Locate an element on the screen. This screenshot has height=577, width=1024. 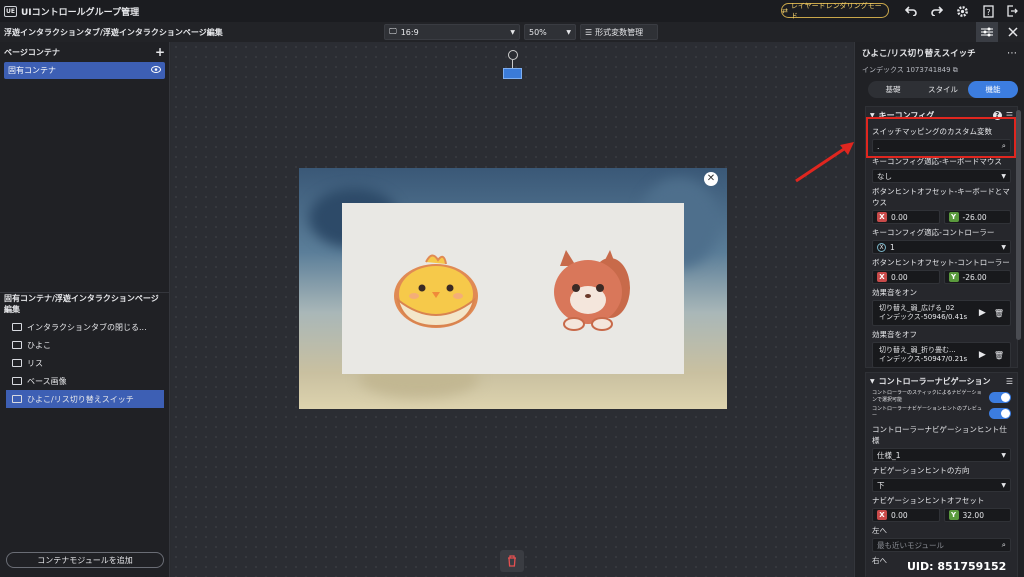
spec-select: 仕様_1 ▼ is located at coordinates (941, 455).